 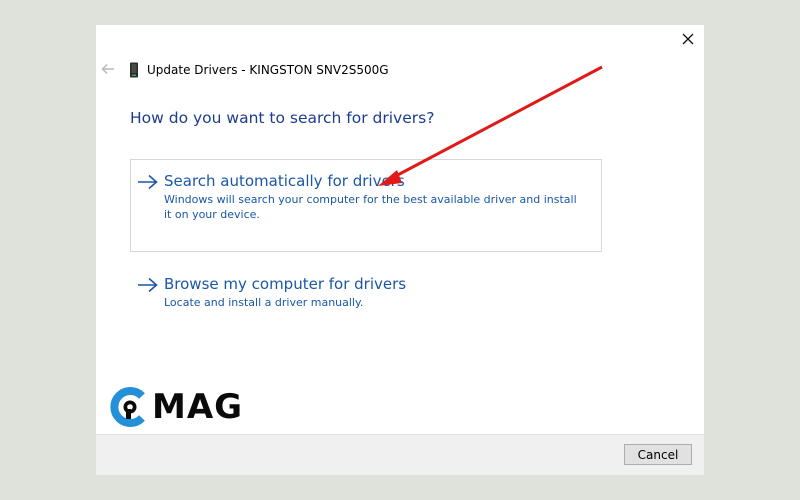 I want to click on close-icon, so click(x=688, y=39).